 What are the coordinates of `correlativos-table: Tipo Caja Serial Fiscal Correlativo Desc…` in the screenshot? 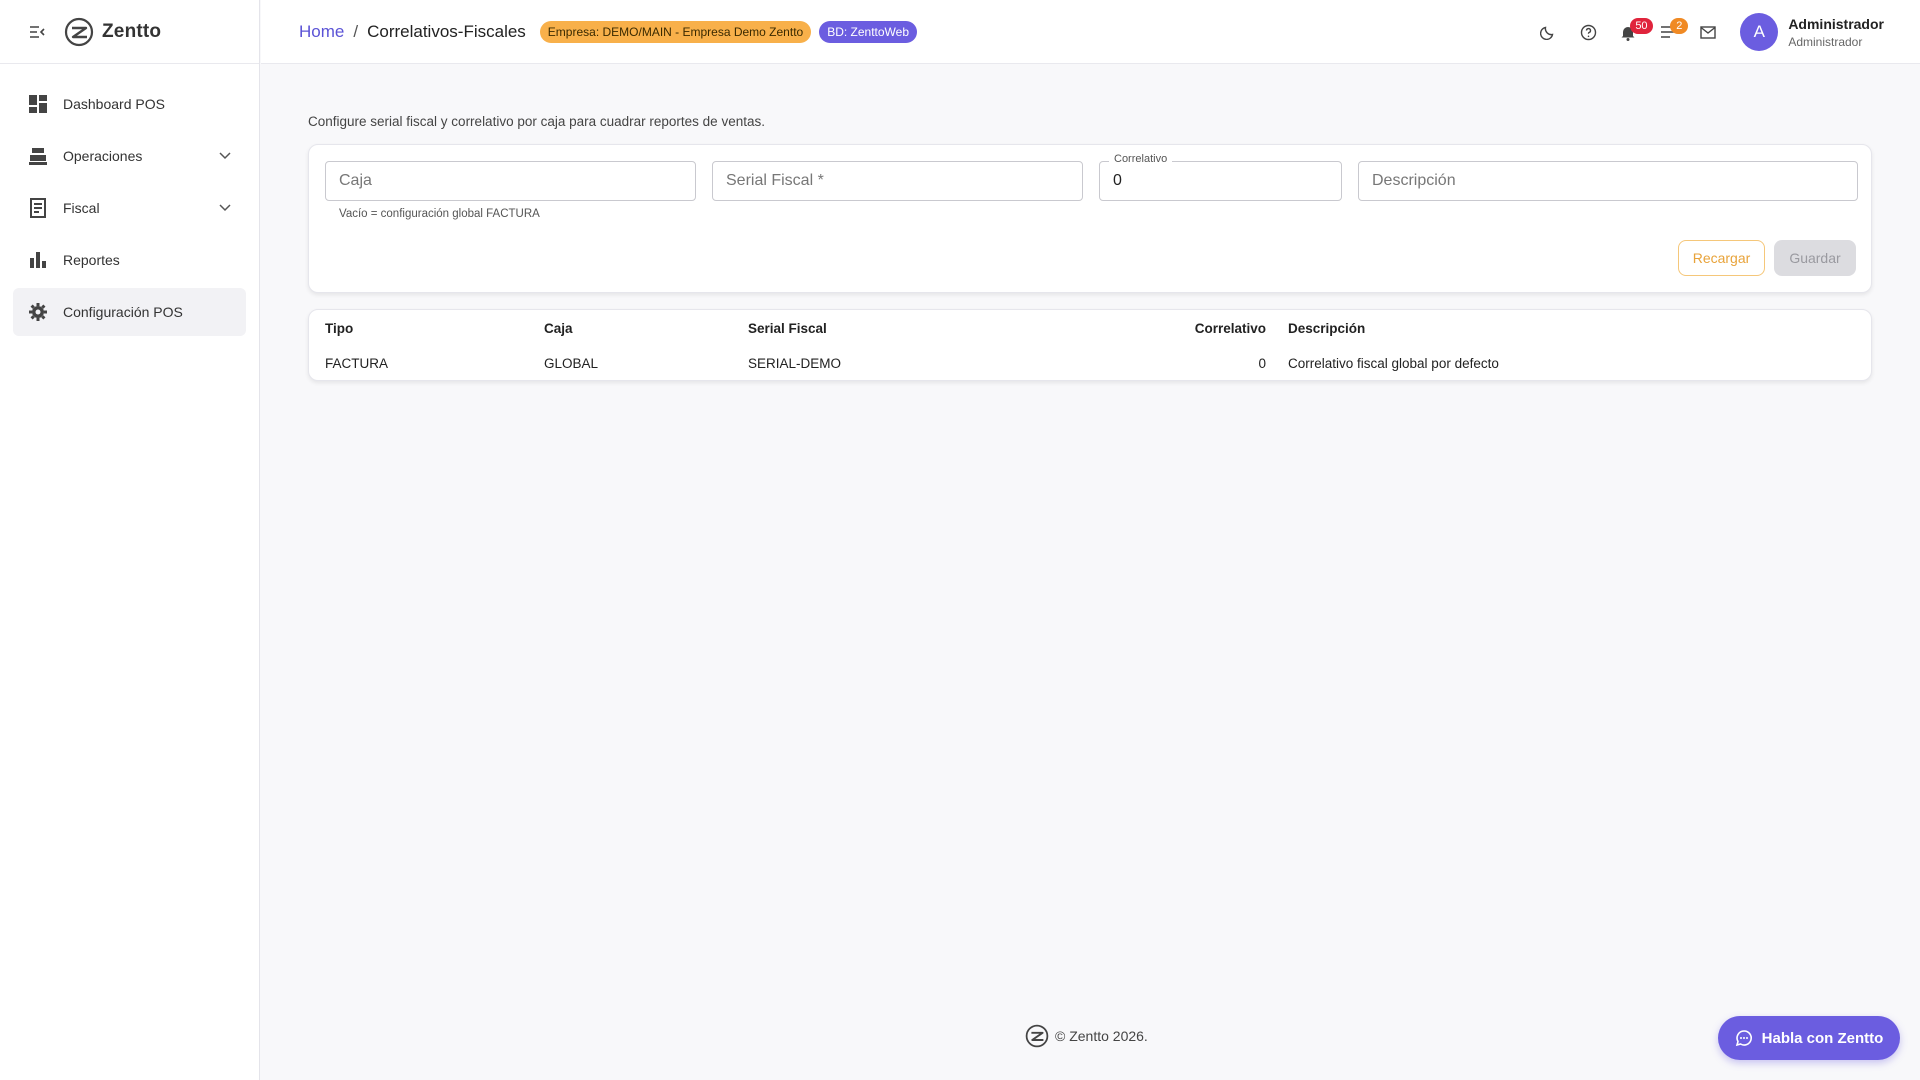 It's located at (1090, 345).